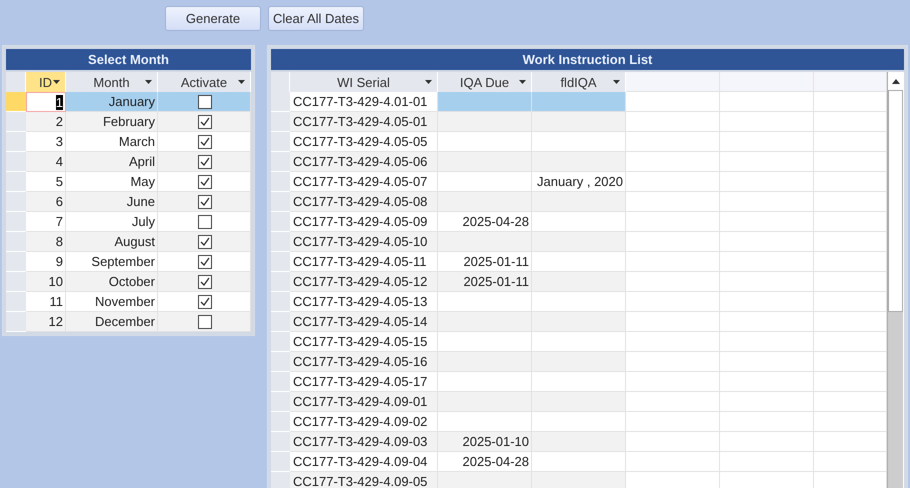  I want to click on table-cell: CC177-T3-429-4.05-07, so click(364, 182).